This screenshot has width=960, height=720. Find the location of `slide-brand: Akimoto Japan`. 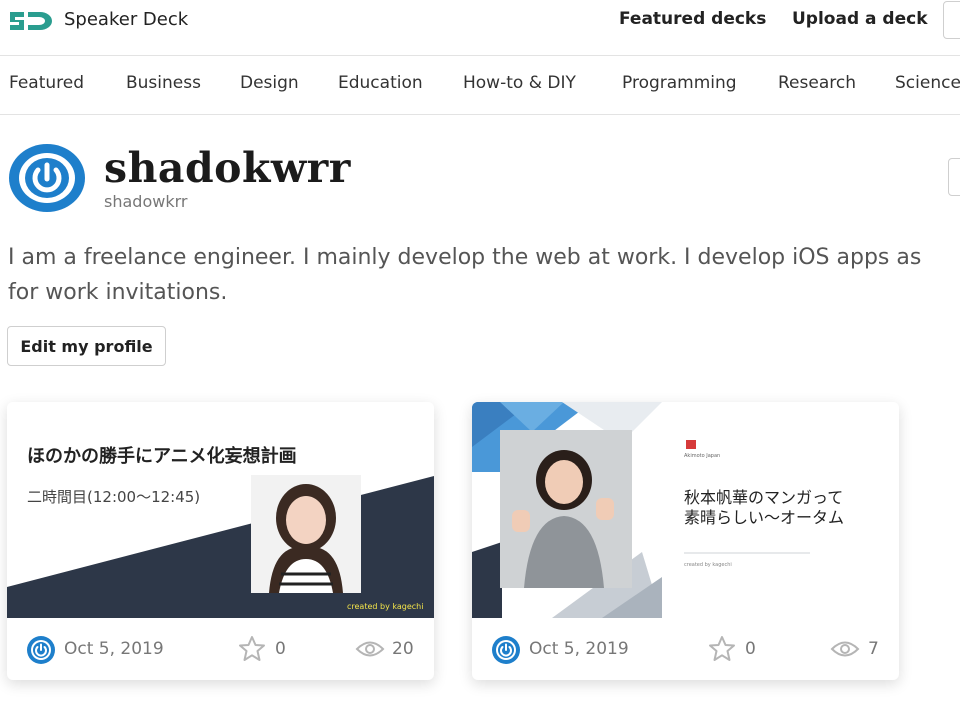

slide-brand: Akimoto Japan is located at coordinates (702, 456).